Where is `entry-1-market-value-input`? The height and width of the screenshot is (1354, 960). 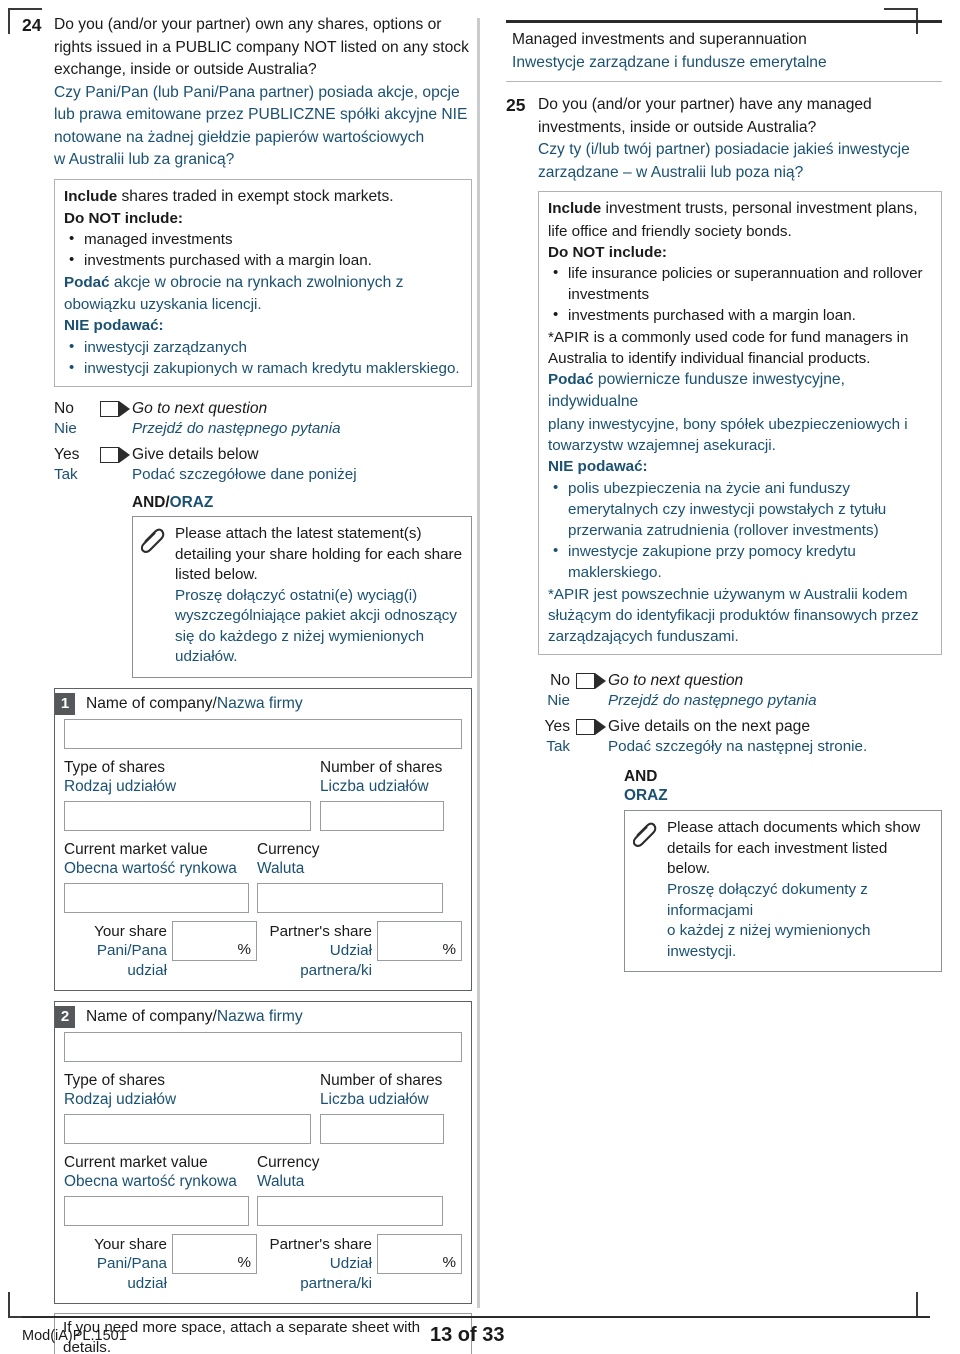 entry-1-market-value-input is located at coordinates (156, 897).